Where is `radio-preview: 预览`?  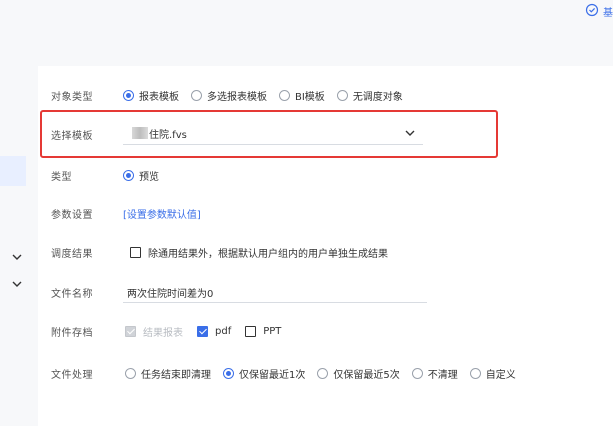
radio-preview: 预览 is located at coordinates (141, 175).